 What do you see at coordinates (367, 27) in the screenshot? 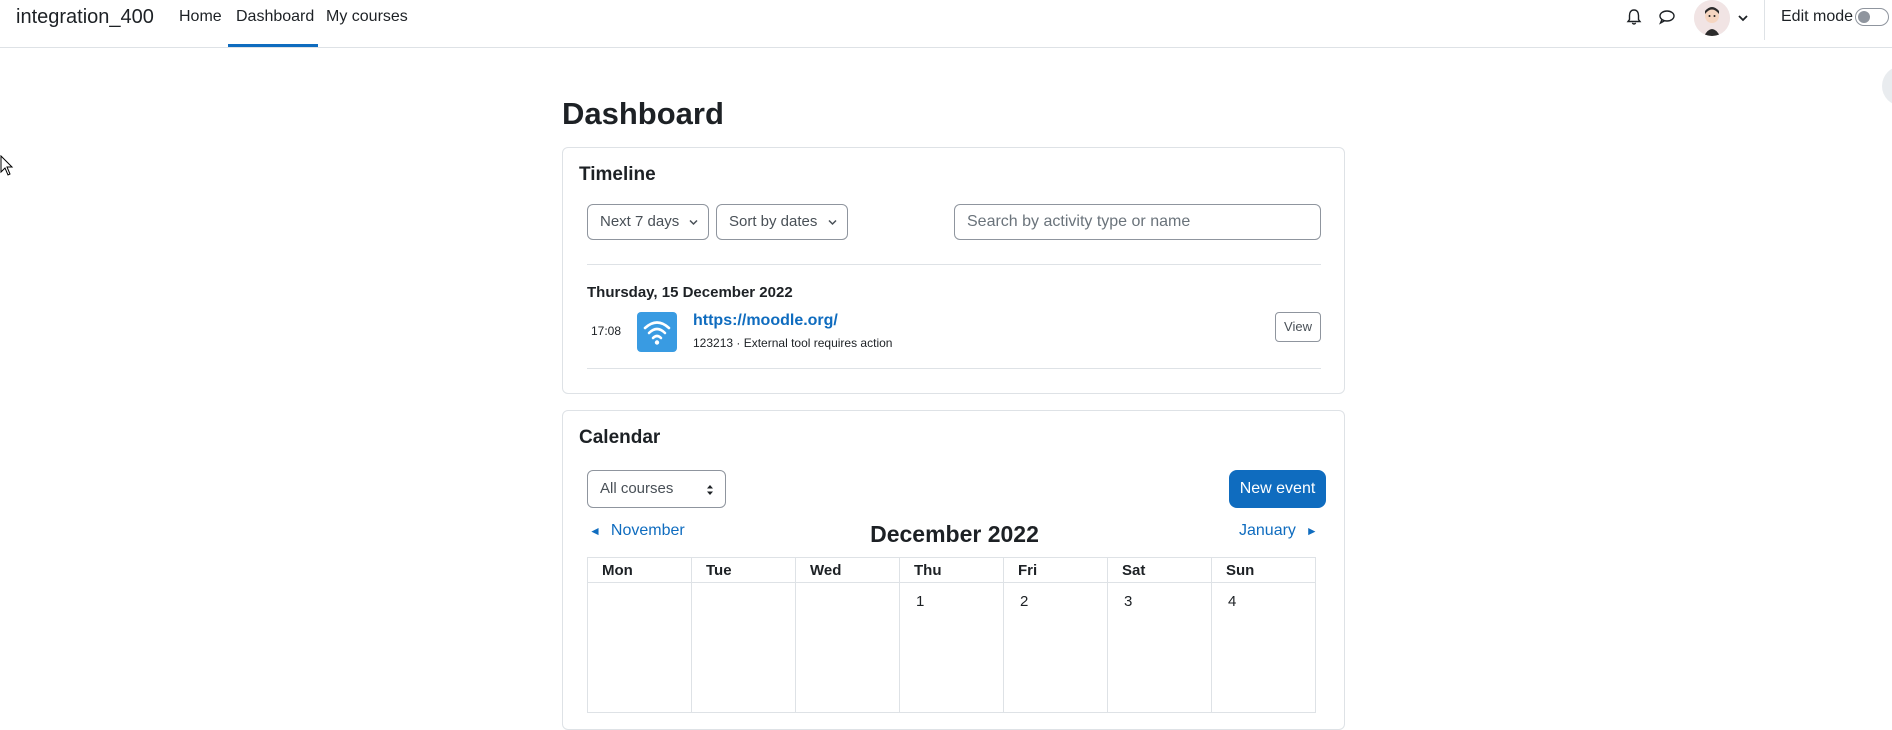
I see `nav-link-my-courses: My courses` at bounding box center [367, 27].